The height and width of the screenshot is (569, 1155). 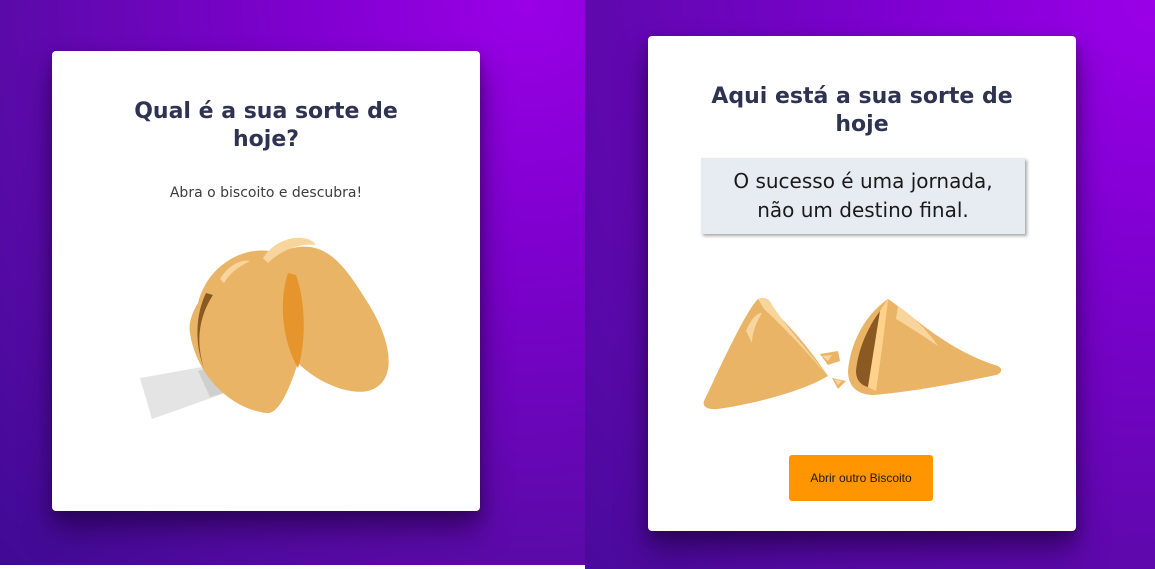 What do you see at coordinates (266, 193) in the screenshot?
I see `card-subtitle: Abra o biscoito e descubra!` at bounding box center [266, 193].